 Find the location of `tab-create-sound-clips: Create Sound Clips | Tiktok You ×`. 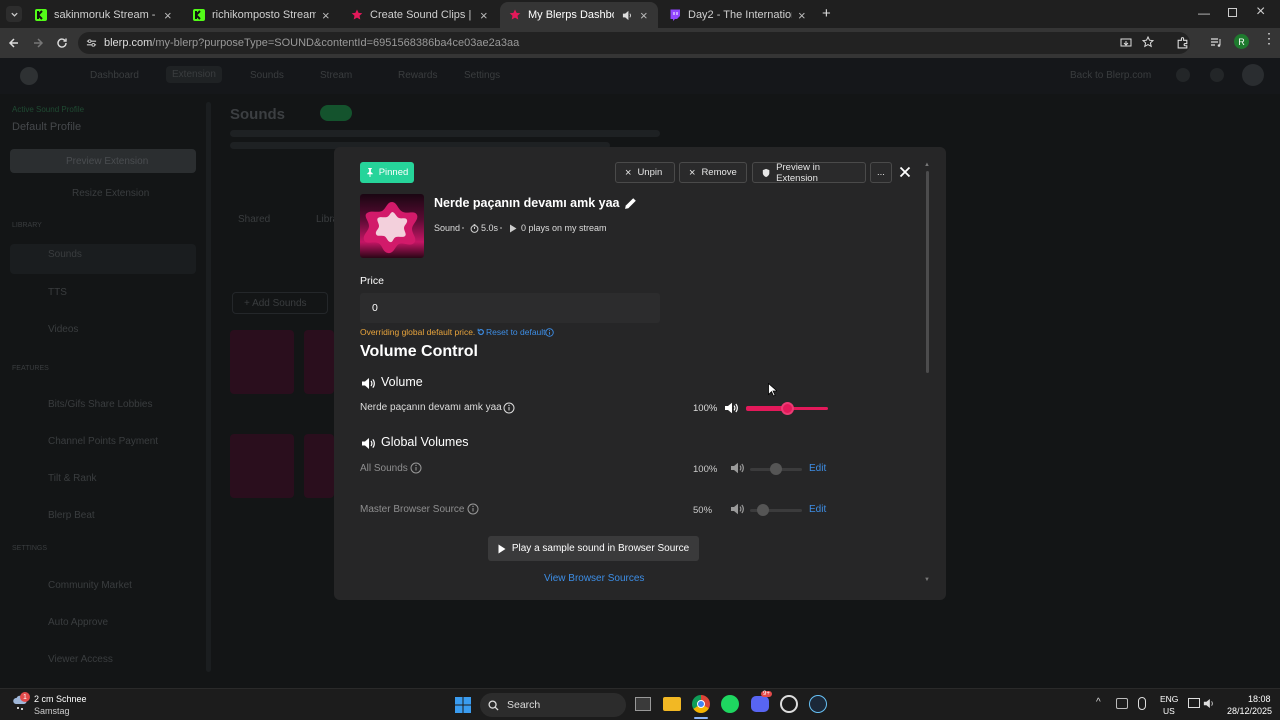

tab-create-sound-clips: Create Sound Clips | Tiktok You × is located at coordinates (420, 15).